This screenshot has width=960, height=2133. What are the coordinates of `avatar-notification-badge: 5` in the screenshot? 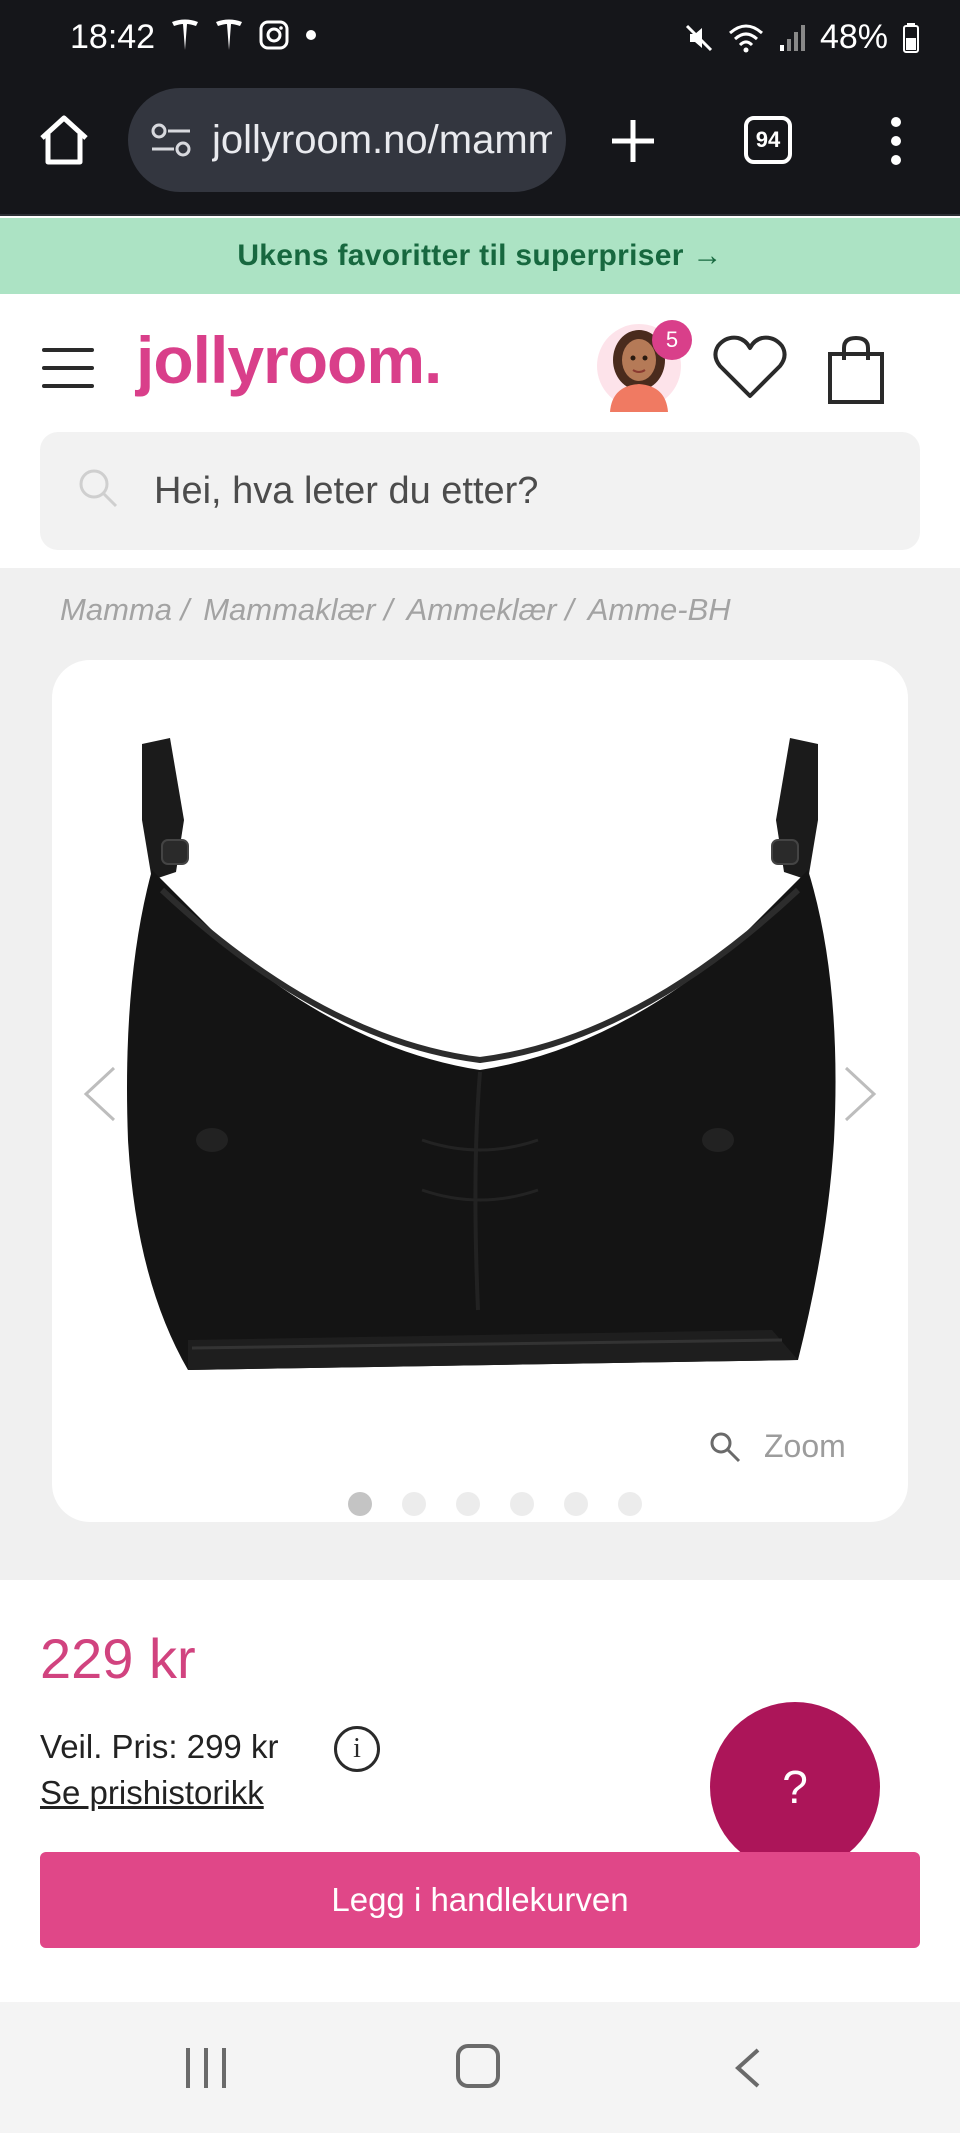 It's located at (672, 340).